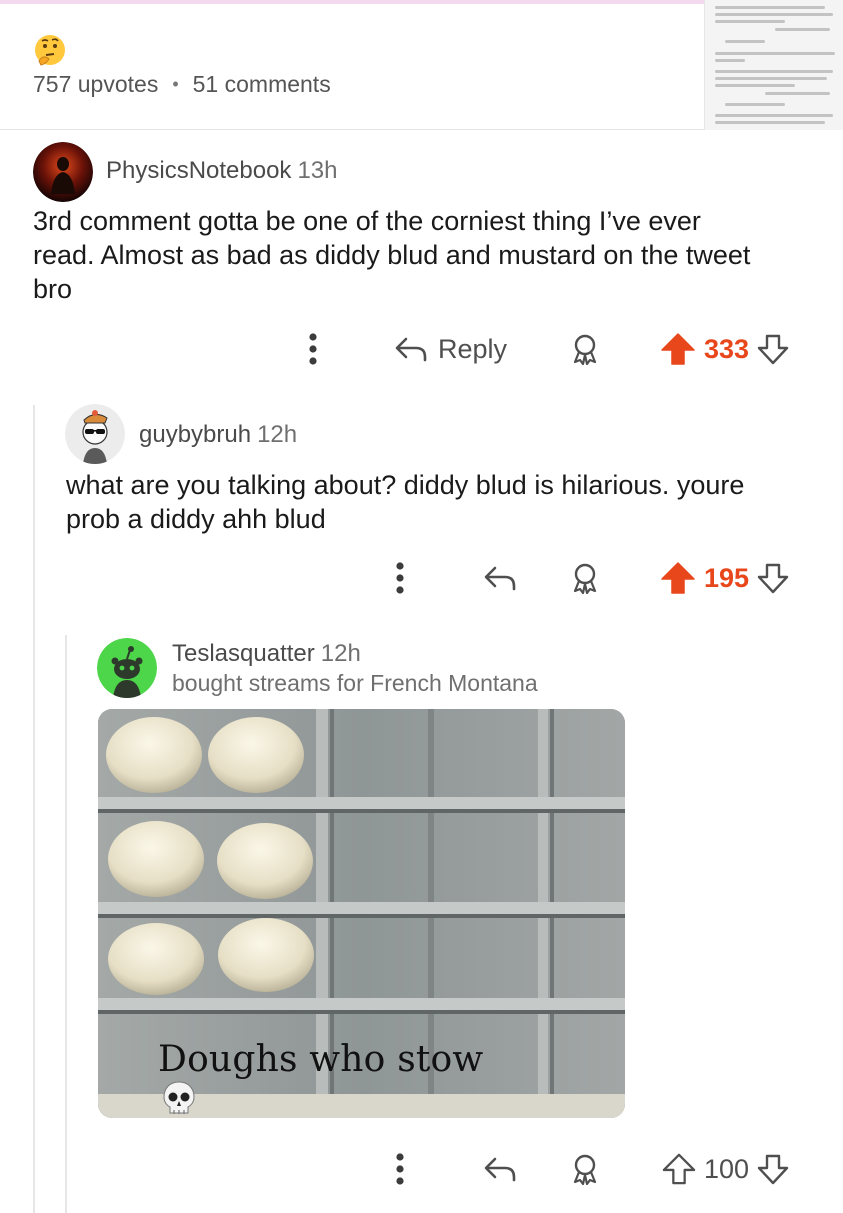 The image size is (843, 1213). I want to click on comment-count: 51 comments, so click(262, 84).